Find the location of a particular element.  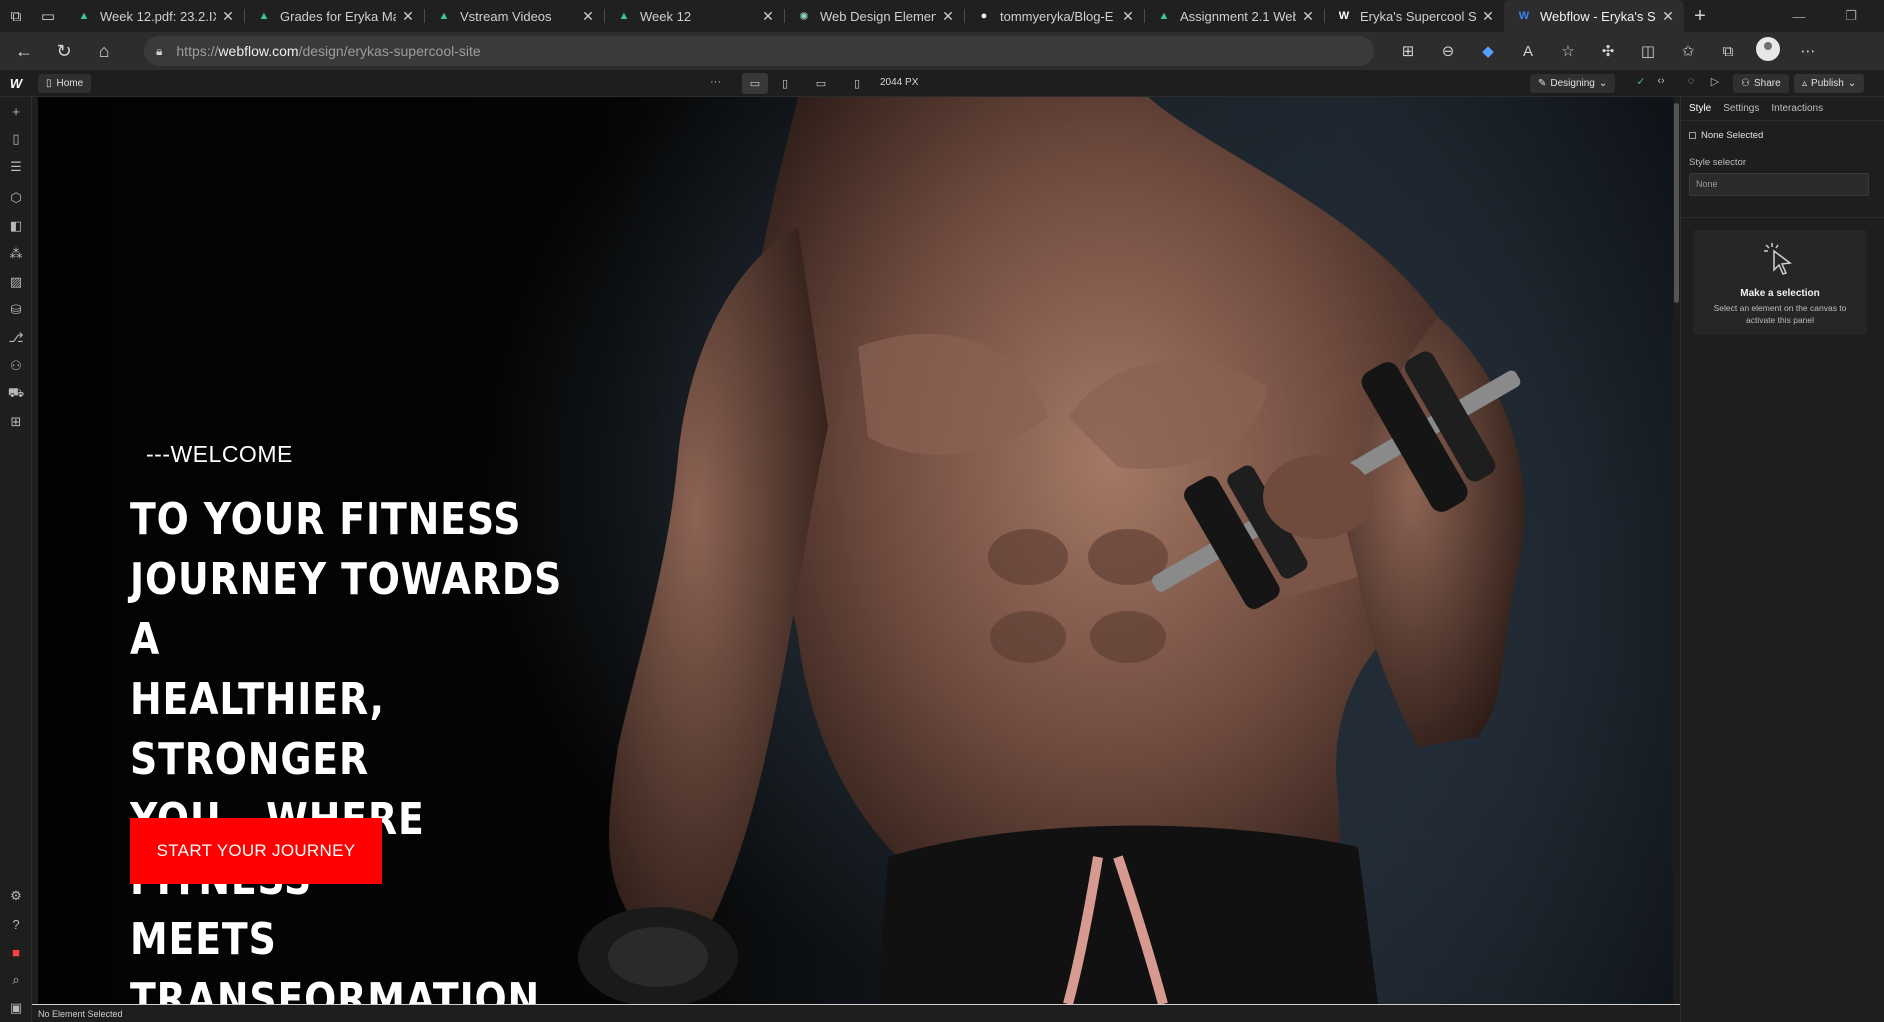

reload-icon: ↻ is located at coordinates (64, 51).